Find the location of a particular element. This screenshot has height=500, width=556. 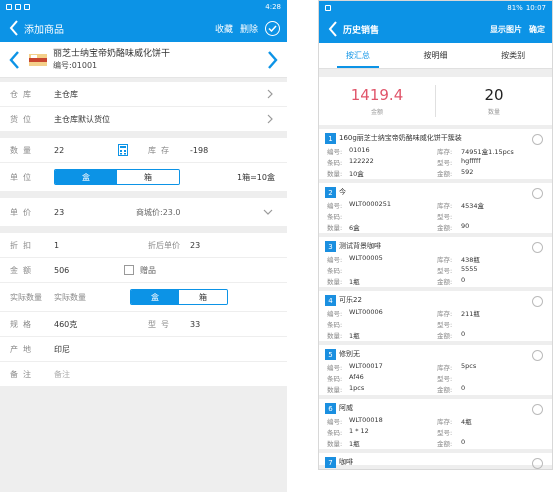

delete-button: 删除 is located at coordinates (249, 28).